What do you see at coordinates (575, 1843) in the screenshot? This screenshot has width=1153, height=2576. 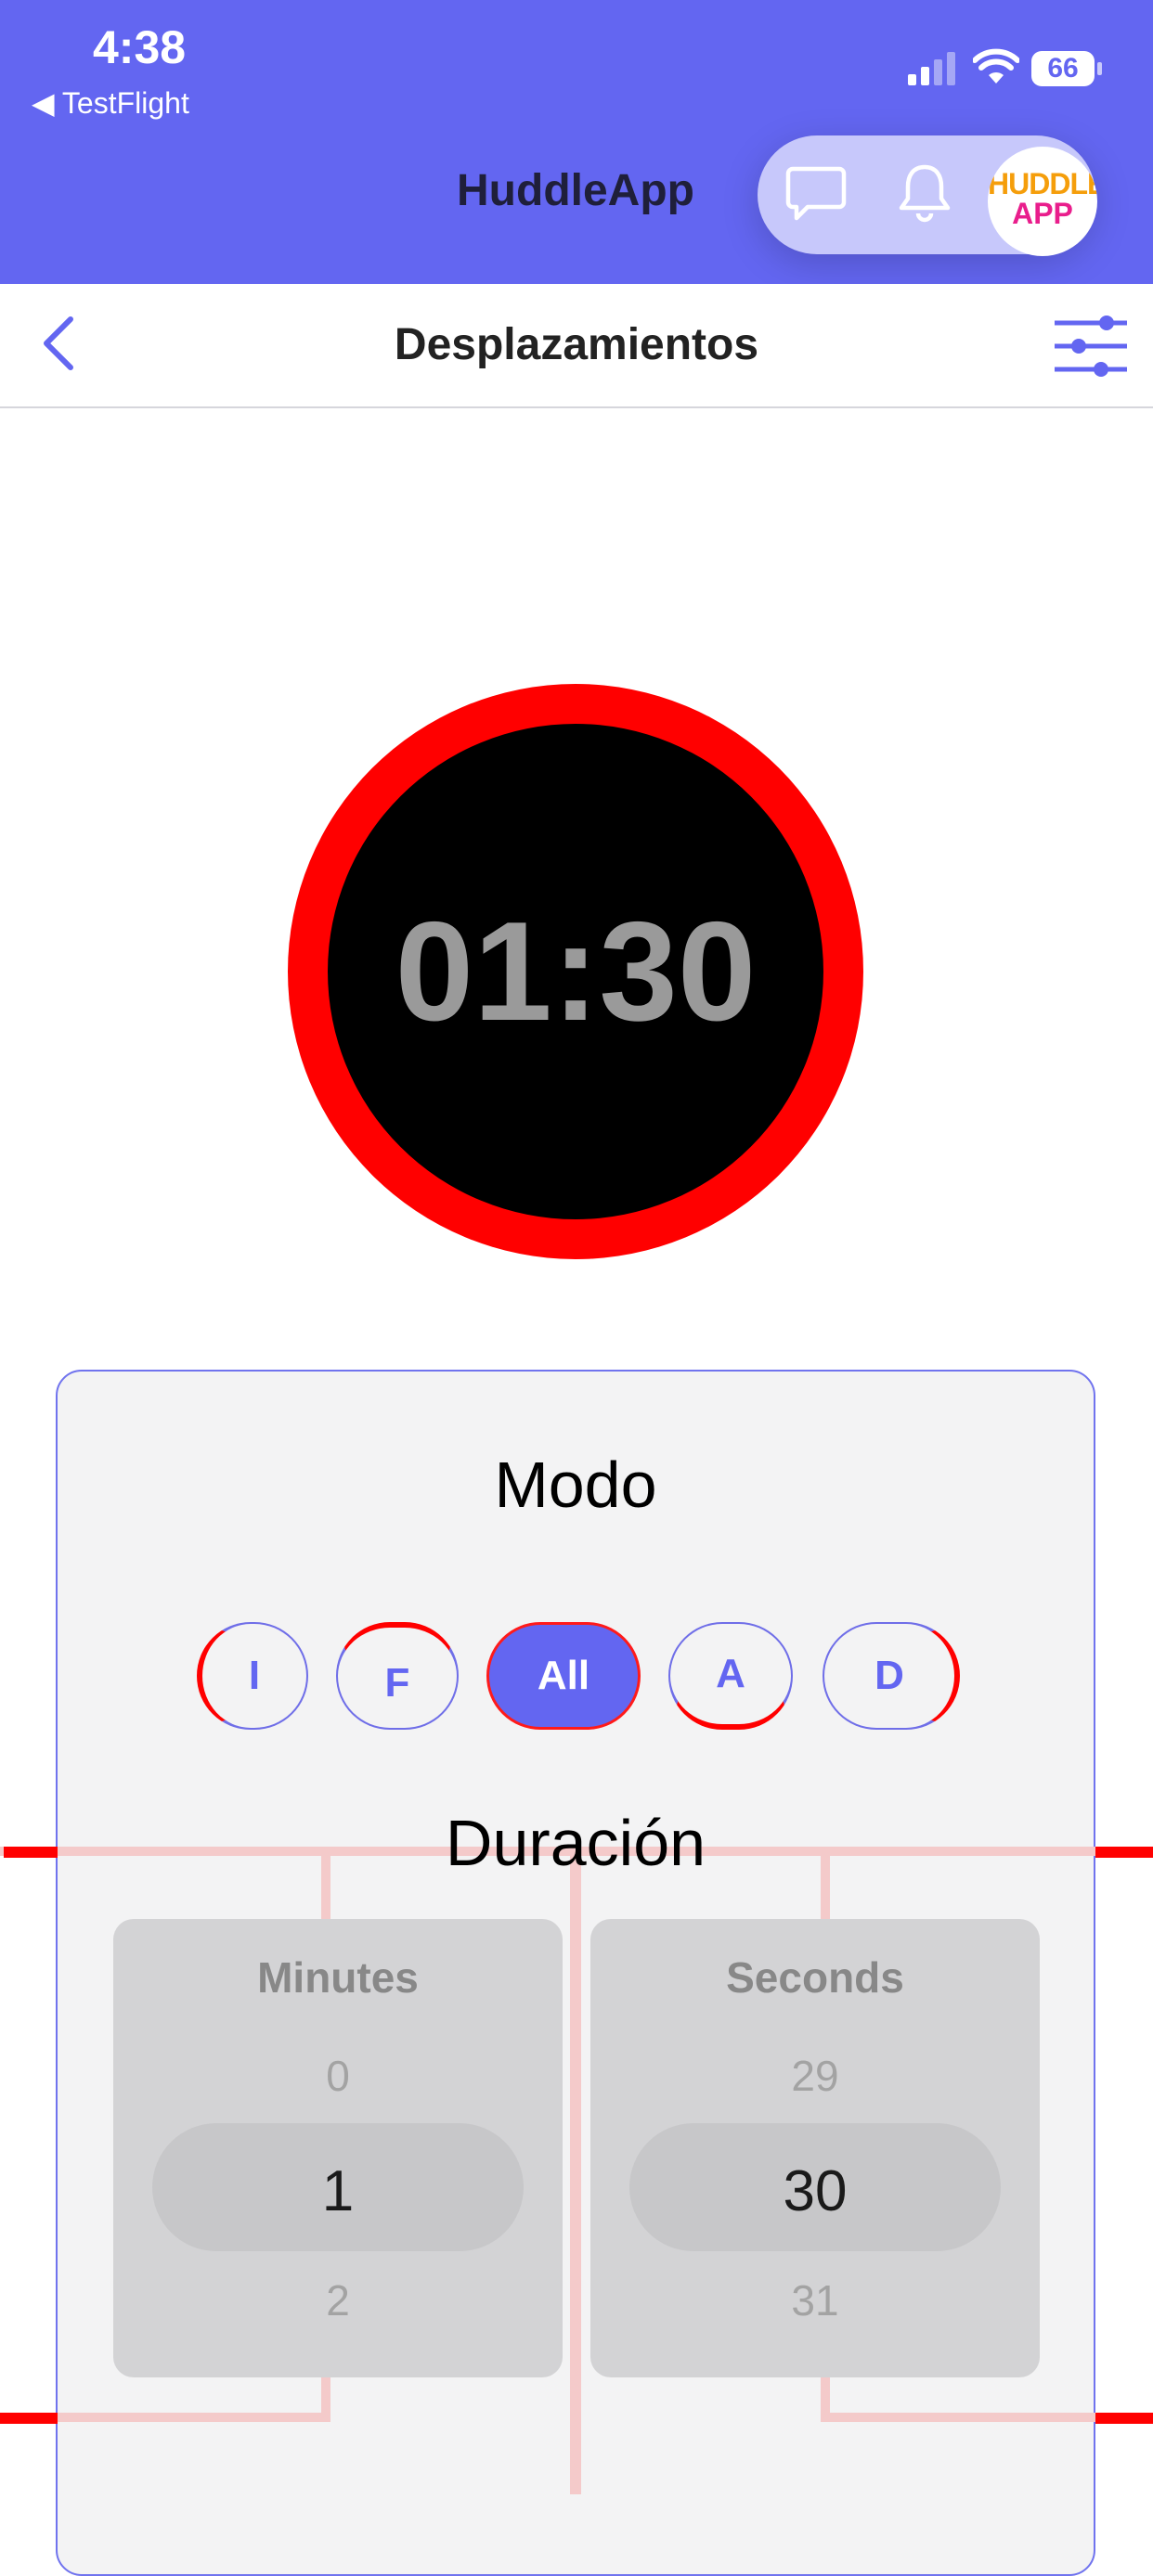 I see `duration-label: Duración` at bounding box center [575, 1843].